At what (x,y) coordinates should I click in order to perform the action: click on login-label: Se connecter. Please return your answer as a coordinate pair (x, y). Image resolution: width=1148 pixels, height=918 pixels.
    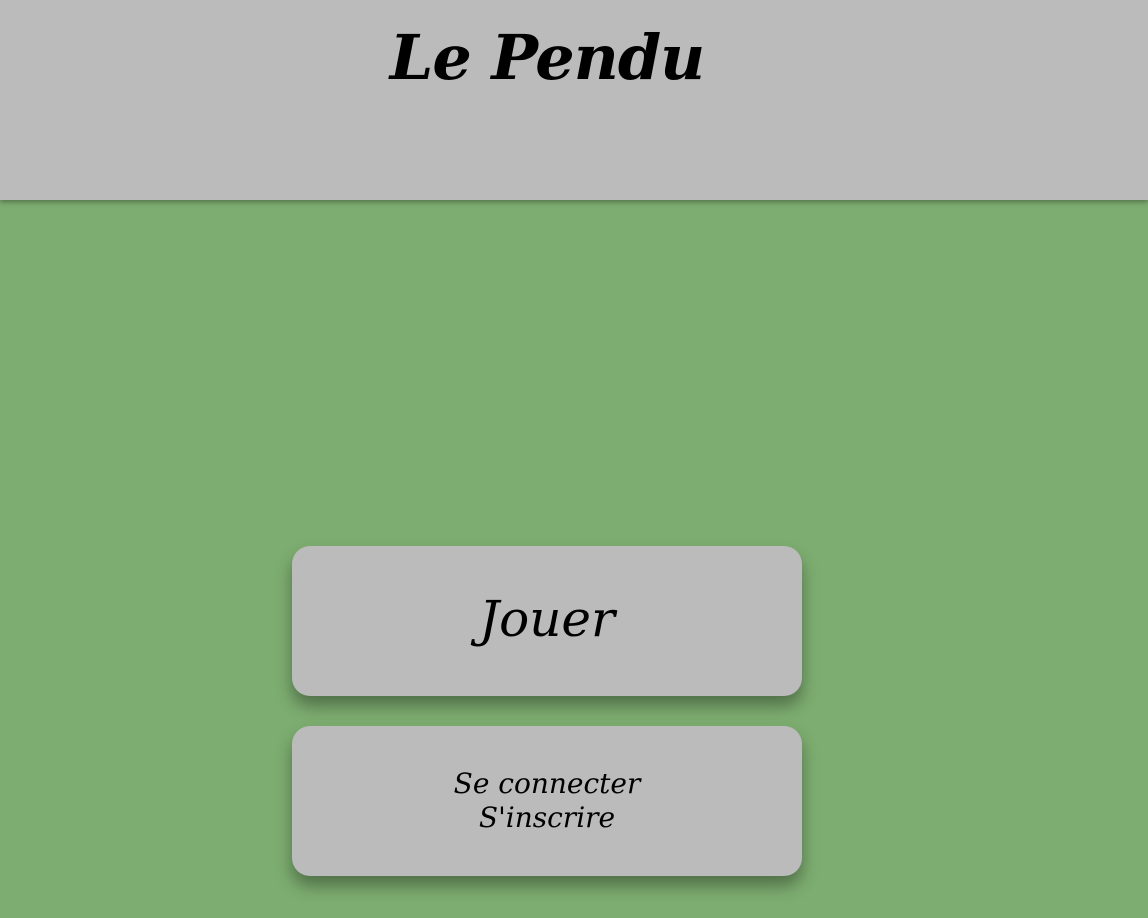
    Looking at the image, I should click on (547, 783).